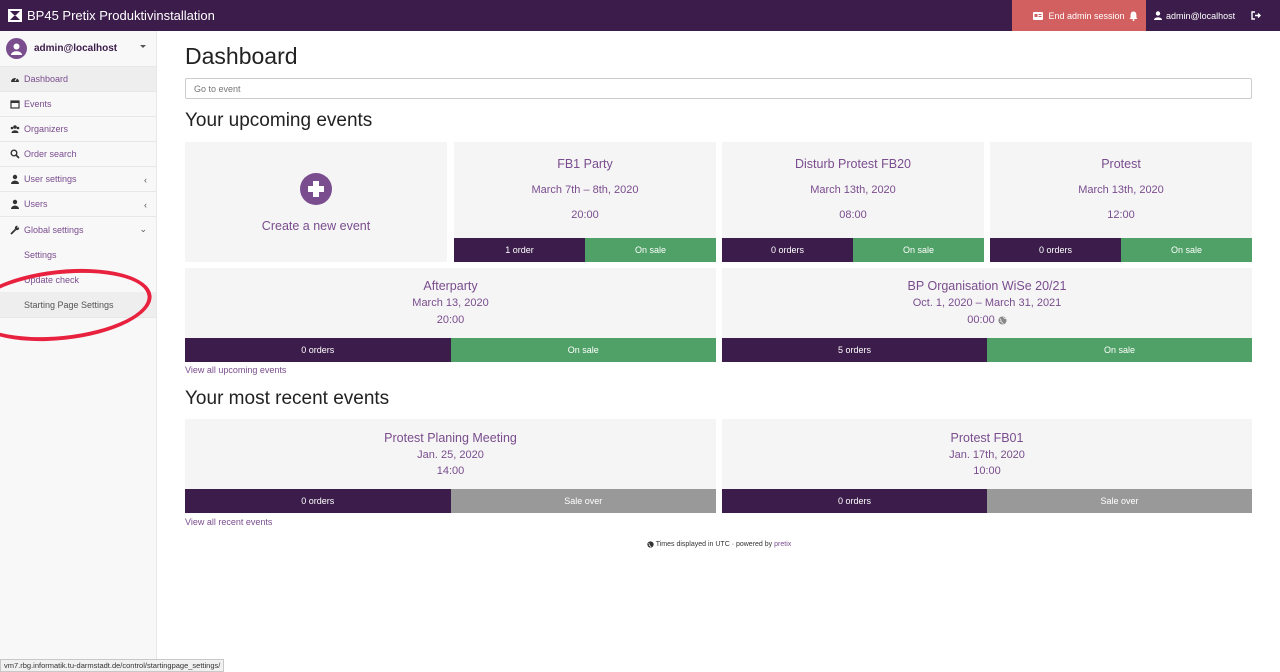  What do you see at coordinates (78, 179) in the screenshot?
I see `sidebar-item-user-settings: User settings ‹` at bounding box center [78, 179].